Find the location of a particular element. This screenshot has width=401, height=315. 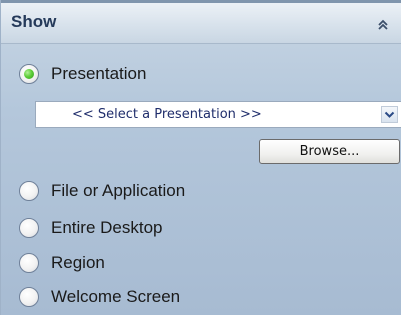

radio-option-region: Region is located at coordinates (62, 263).